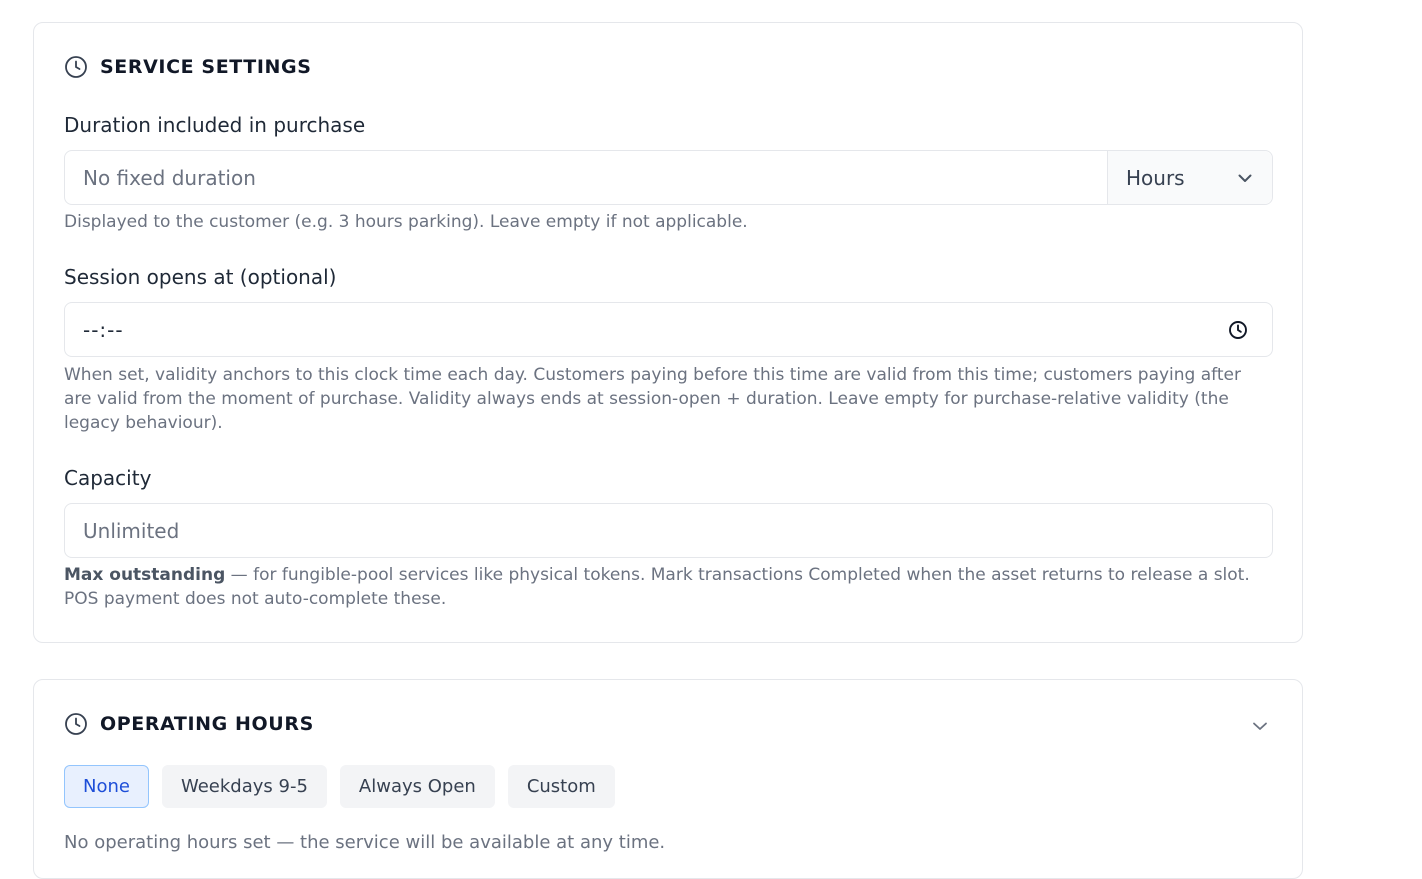 This screenshot has height=879, width=1422. What do you see at coordinates (561, 786) in the screenshot?
I see `preset-custom-button: Custom` at bounding box center [561, 786].